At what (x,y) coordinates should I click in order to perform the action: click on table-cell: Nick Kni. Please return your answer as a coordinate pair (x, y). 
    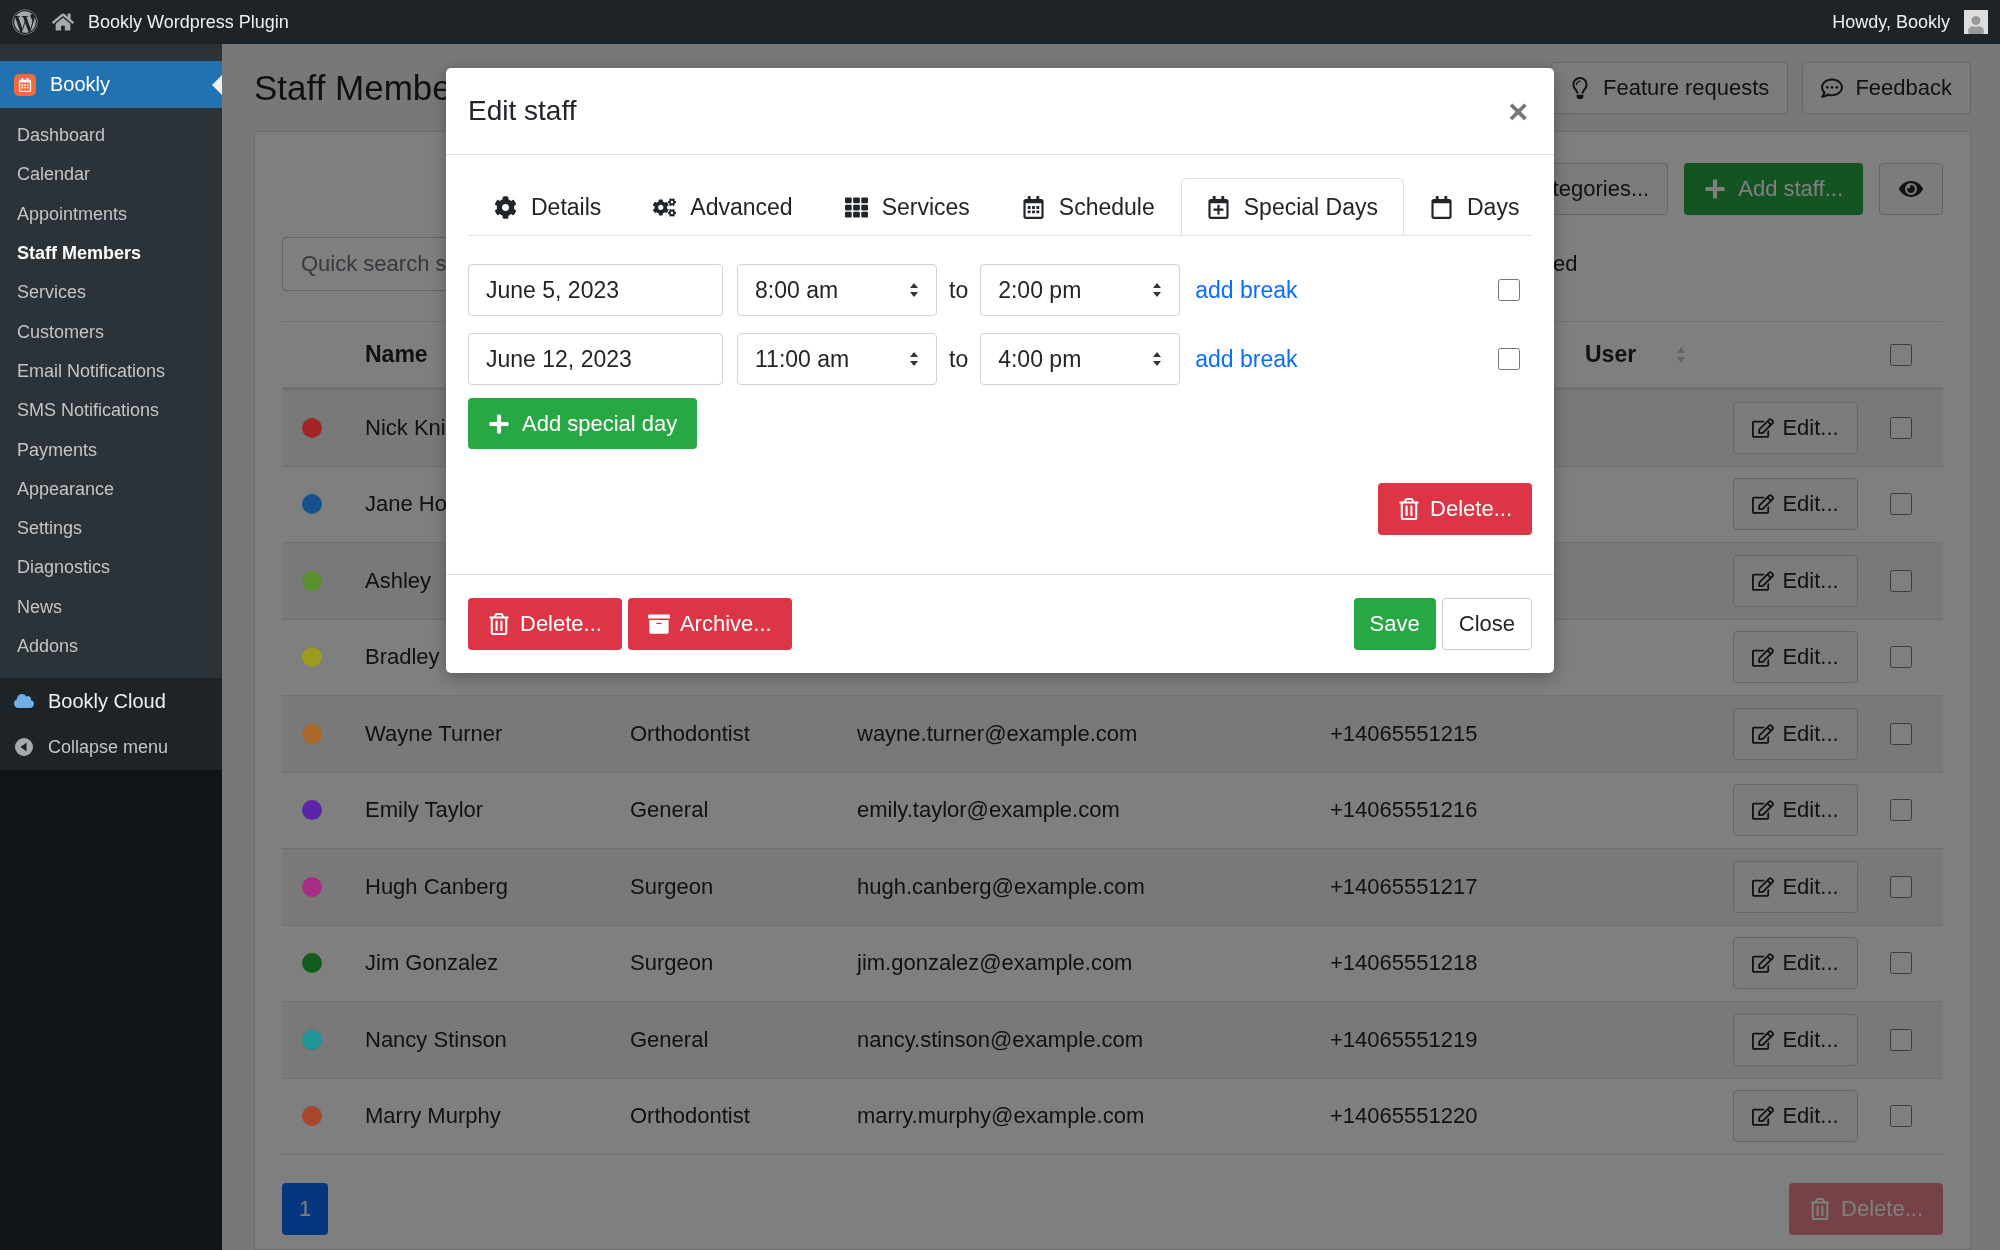
    Looking at the image, I should click on (405, 427).